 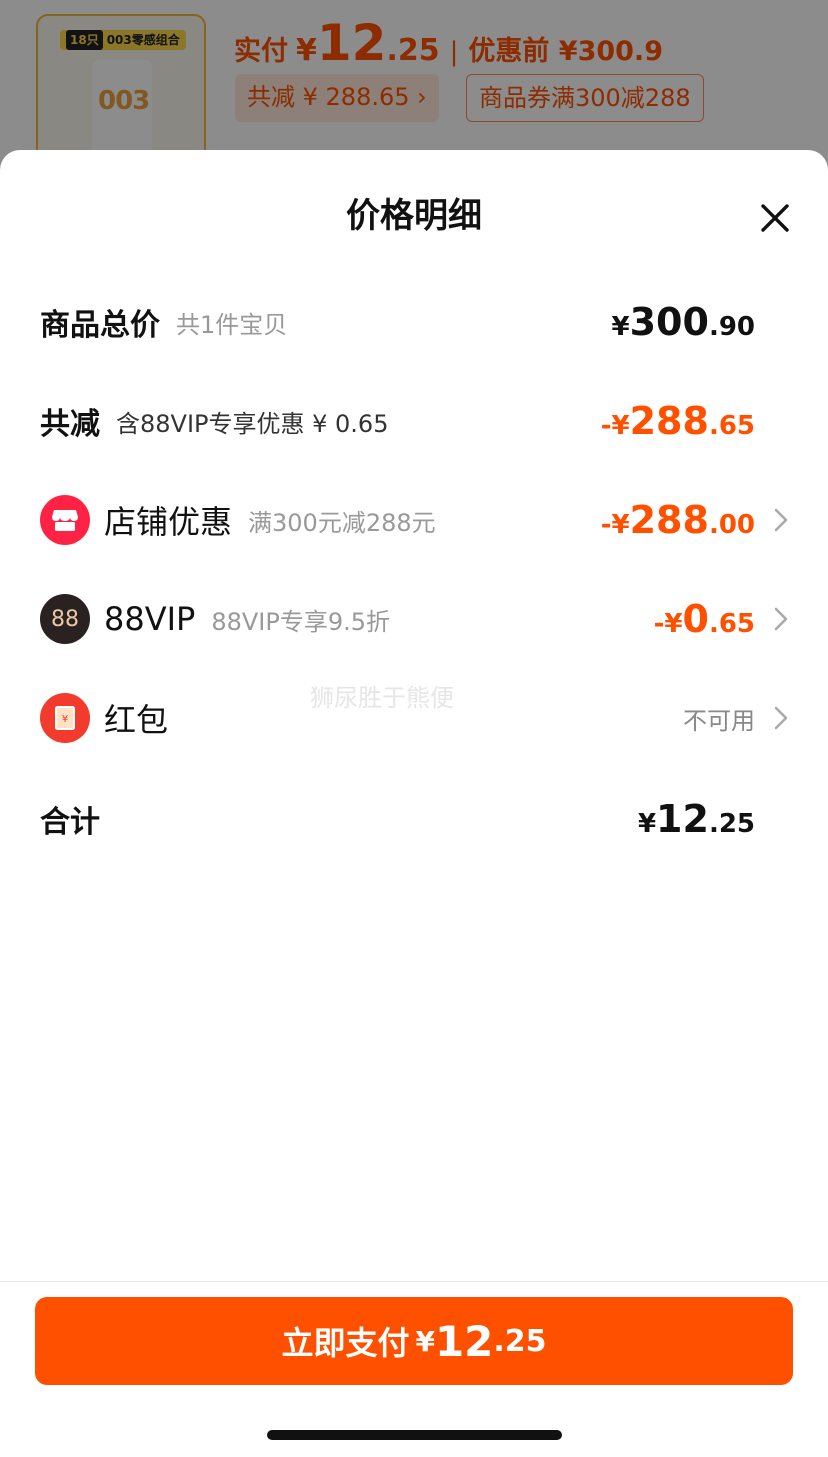 I want to click on shop-discount-rule: 满300元减288元, so click(x=342, y=522).